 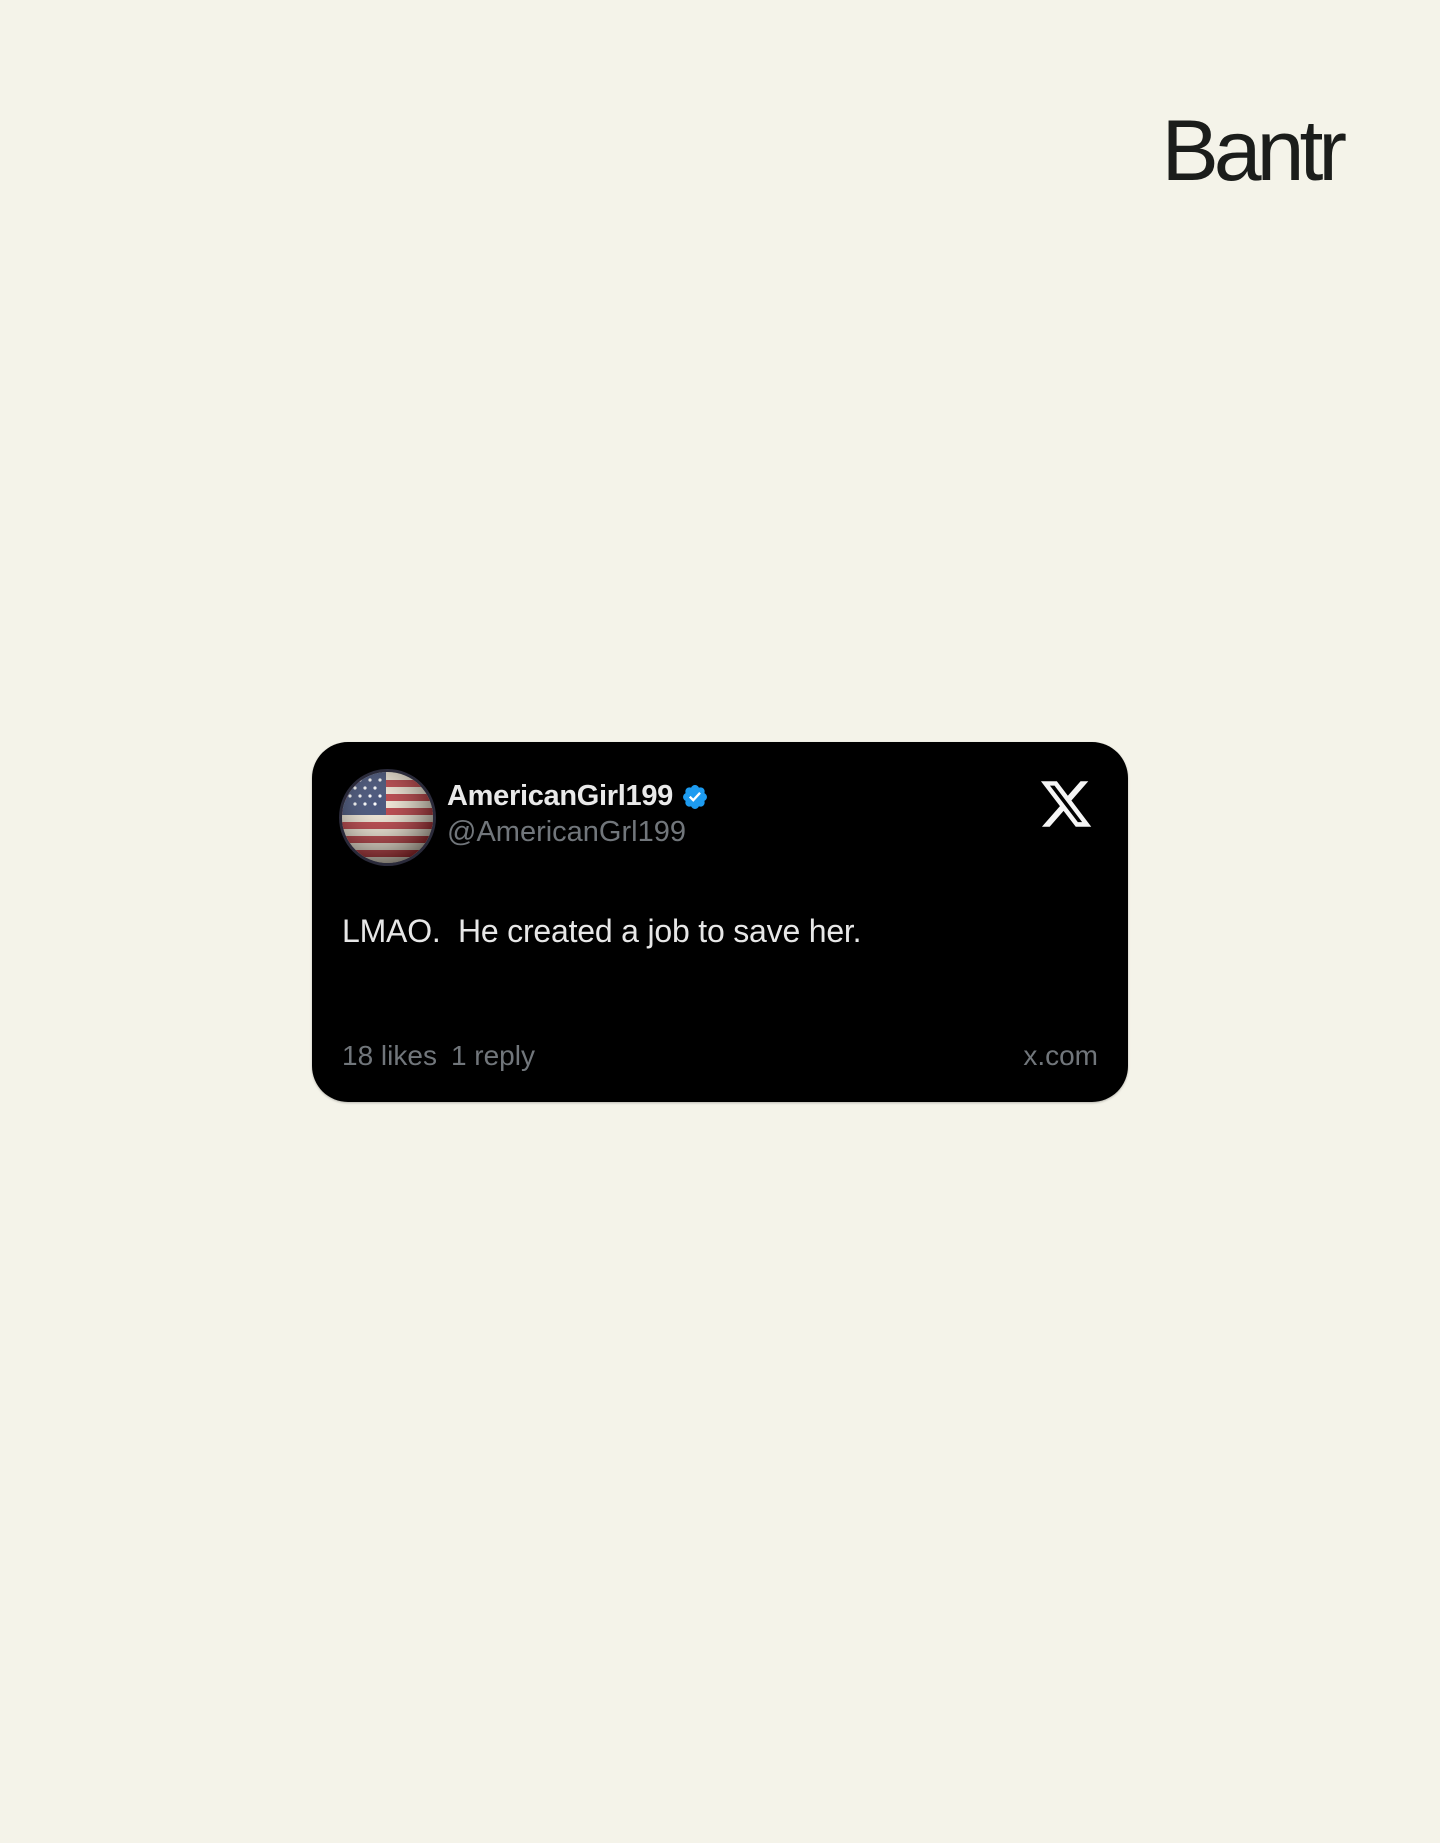 I want to click on avatar, so click(x=387, y=817).